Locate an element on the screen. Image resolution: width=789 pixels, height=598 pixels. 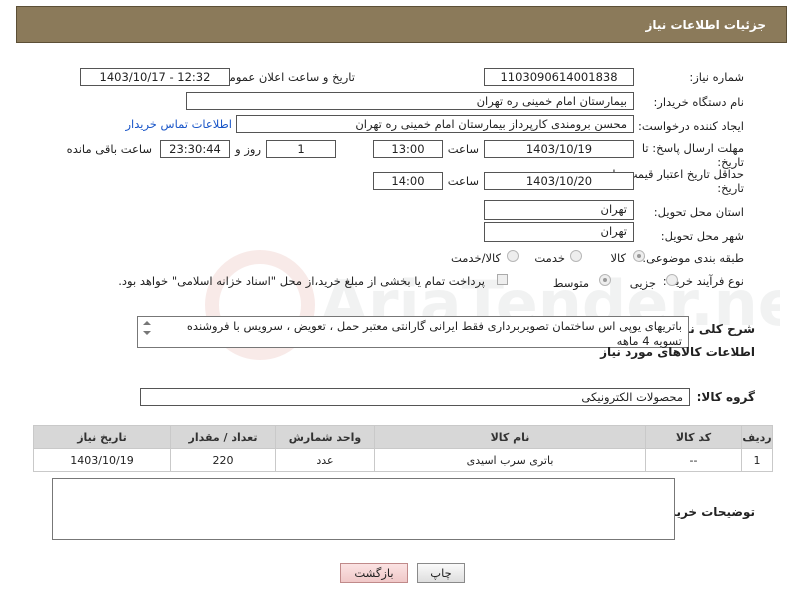
cell-date: 1403/10/19 is located at coordinates (102, 460).